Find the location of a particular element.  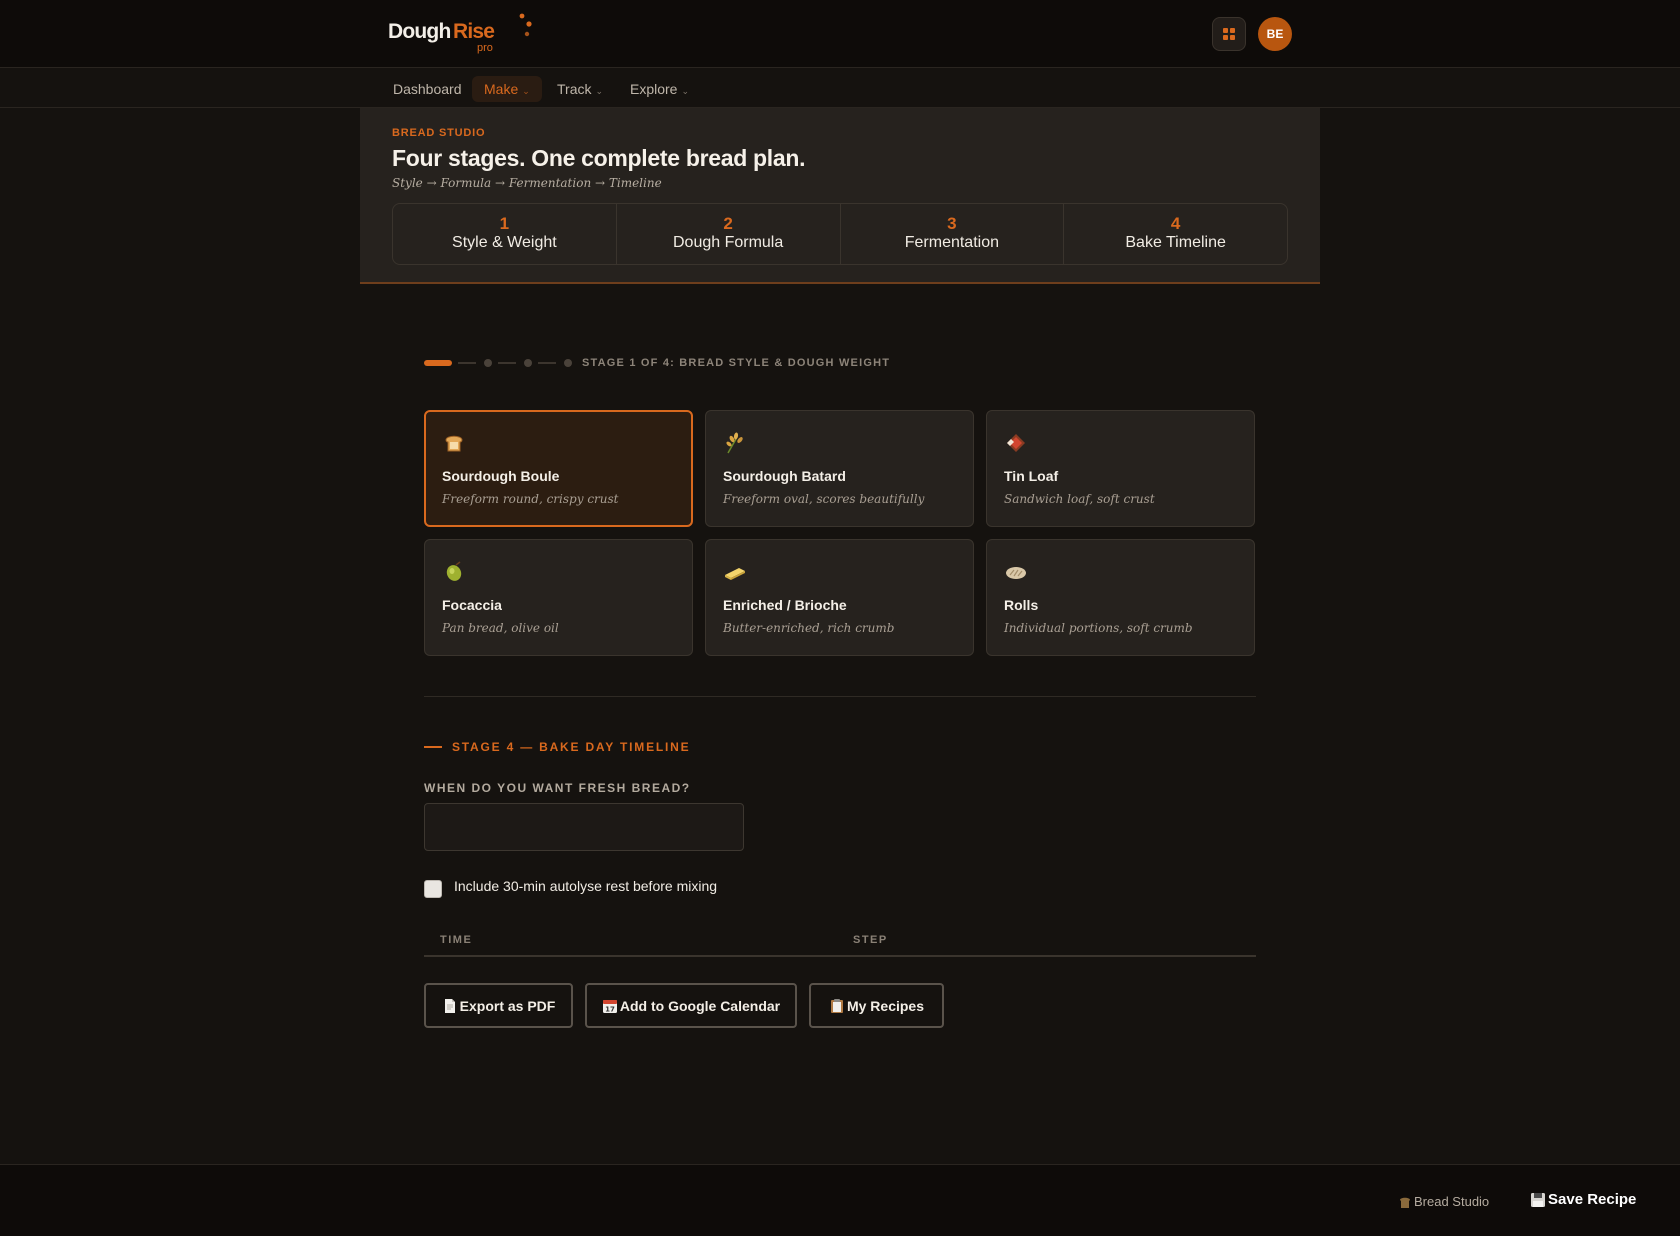

loaf-icon is located at coordinates (1016, 443).